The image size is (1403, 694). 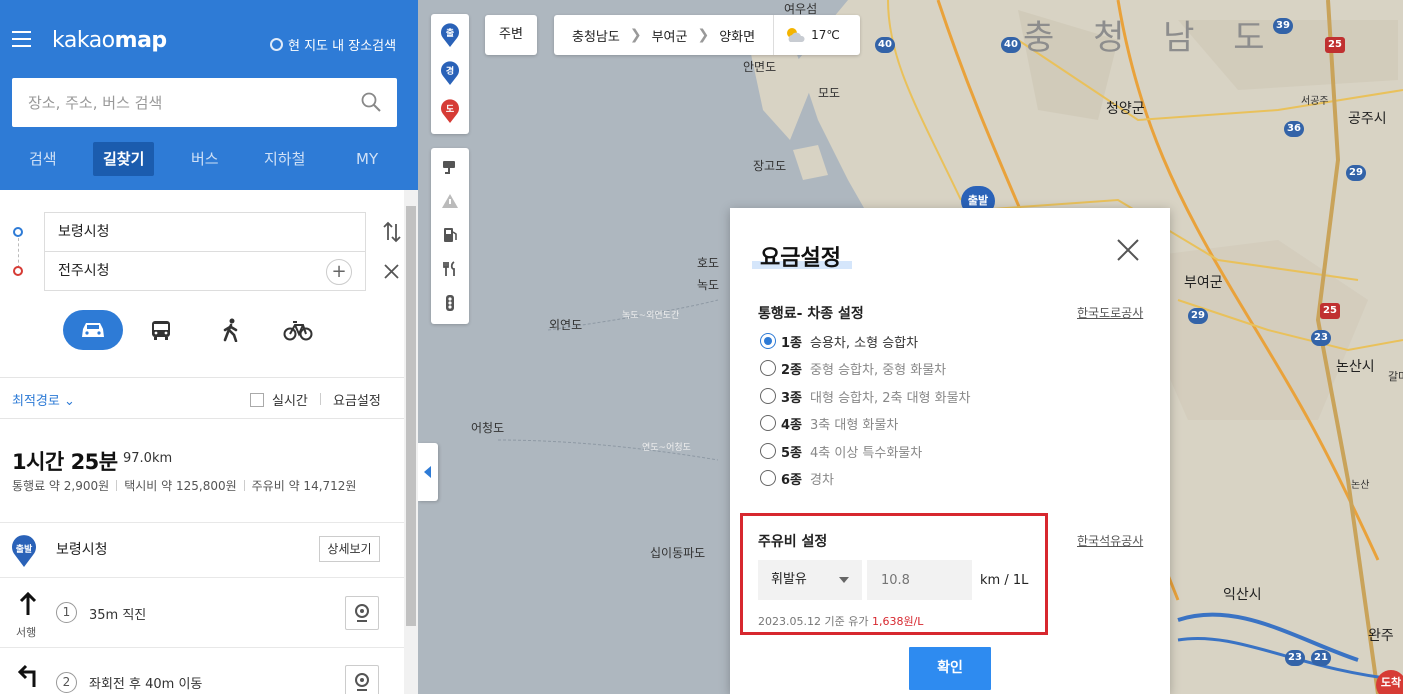 I want to click on mode-bike, so click(x=298, y=330).